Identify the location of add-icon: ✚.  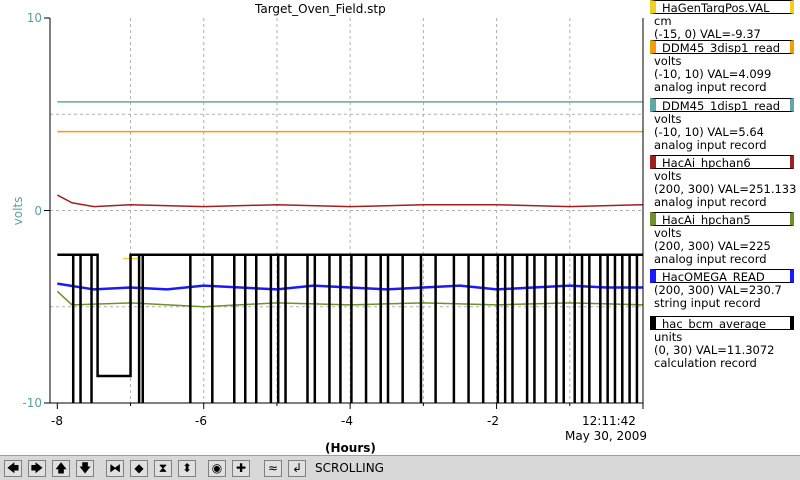
(241, 468).